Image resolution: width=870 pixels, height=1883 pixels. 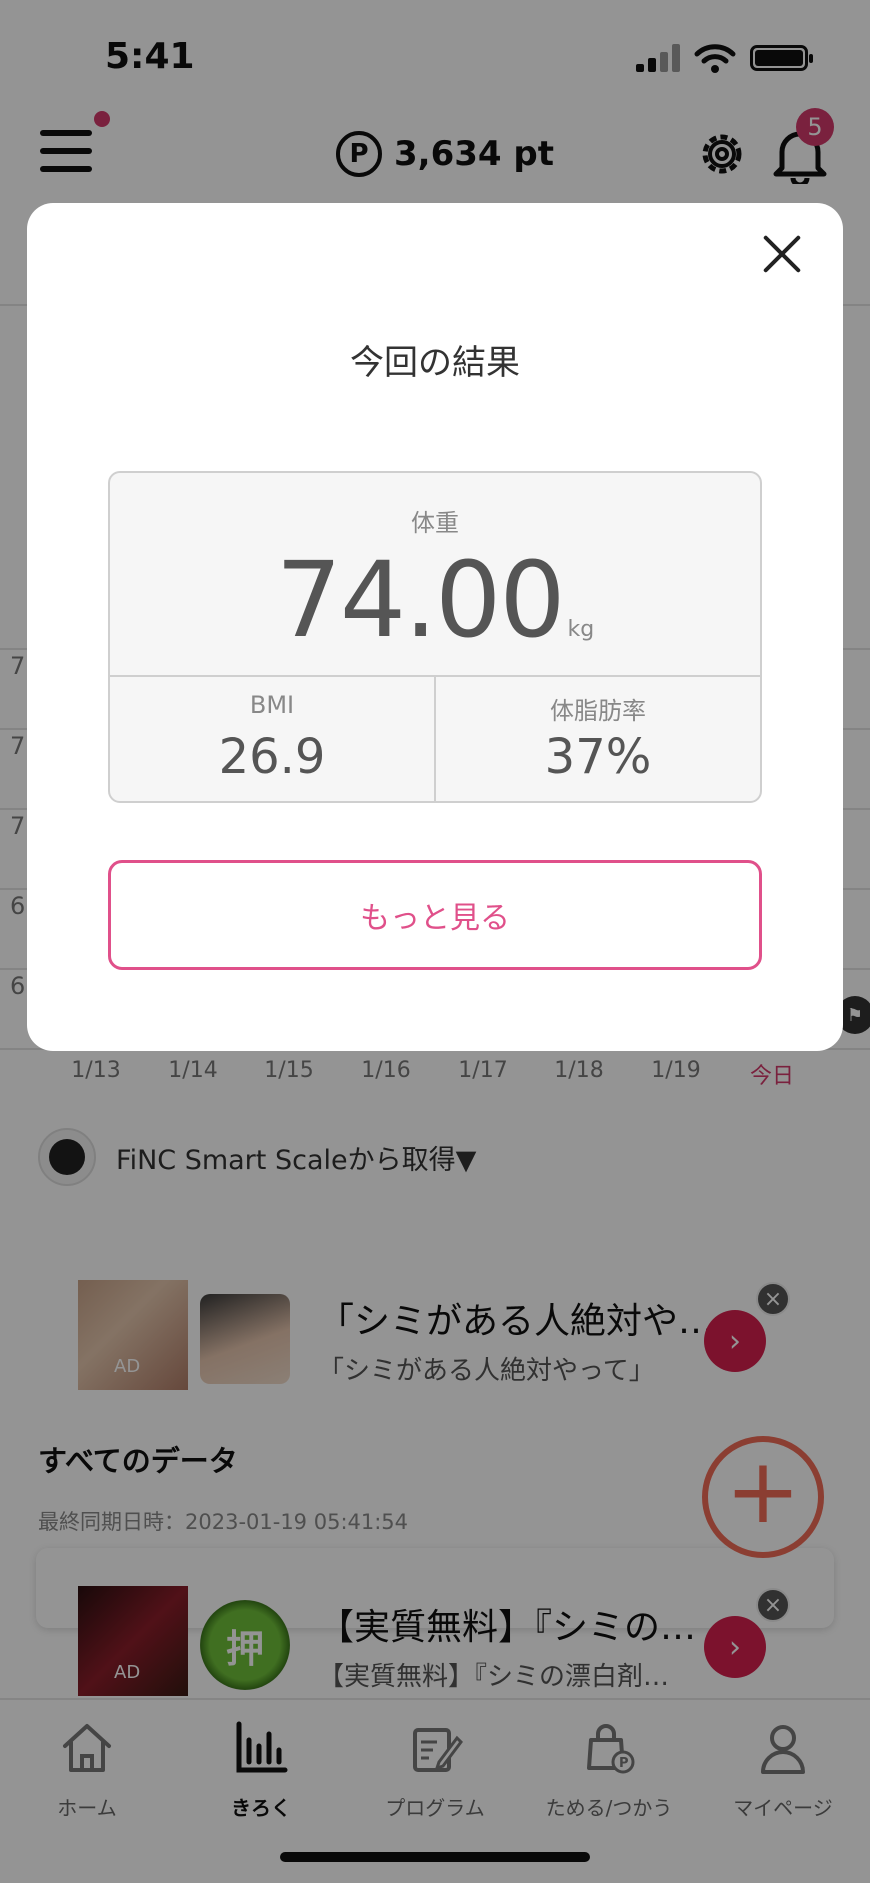 I want to click on body-fat-value: 37%, so click(x=598, y=757).